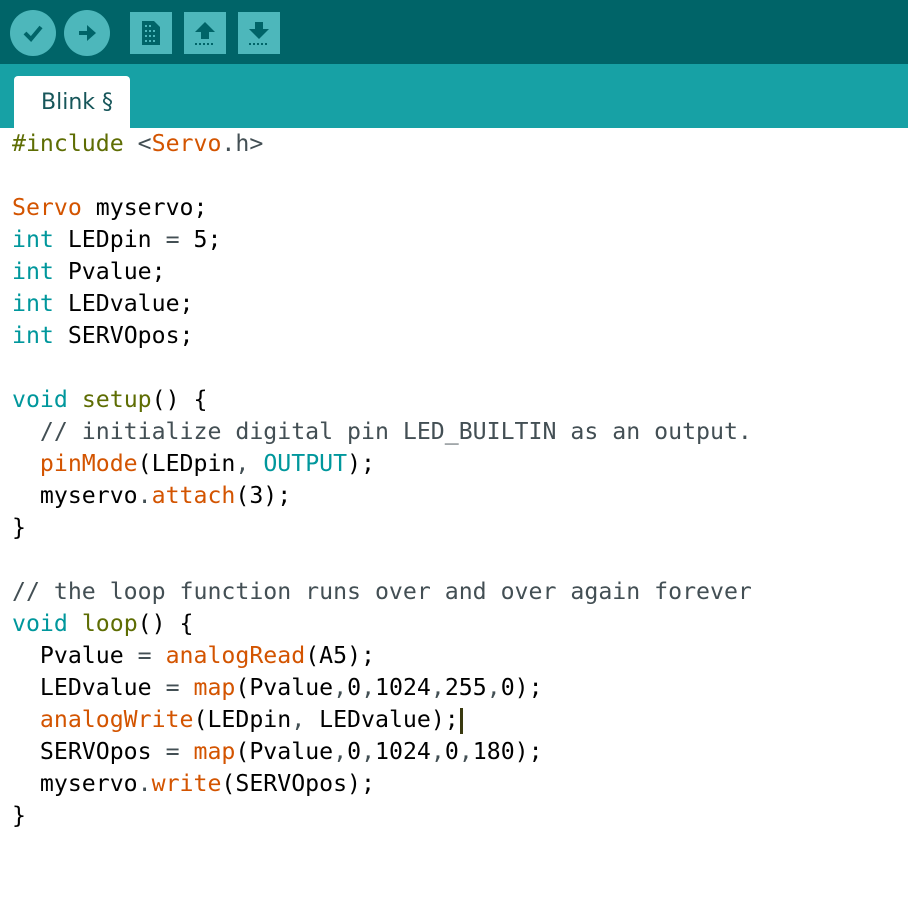 The width and height of the screenshot is (908, 908). Describe the element at coordinates (75, 655) in the screenshot. I see `code-token: Pvalue` at that location.